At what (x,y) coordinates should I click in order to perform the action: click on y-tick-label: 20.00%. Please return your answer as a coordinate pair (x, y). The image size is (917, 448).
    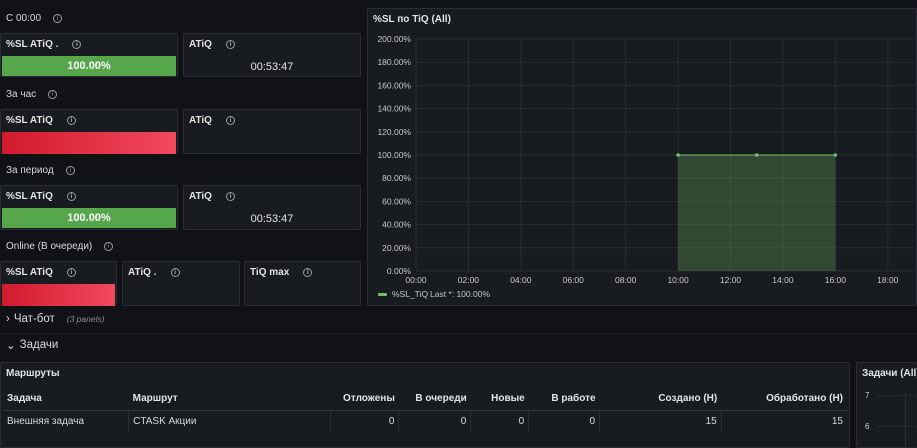
    Looking at the image, I should click on (396, 248).